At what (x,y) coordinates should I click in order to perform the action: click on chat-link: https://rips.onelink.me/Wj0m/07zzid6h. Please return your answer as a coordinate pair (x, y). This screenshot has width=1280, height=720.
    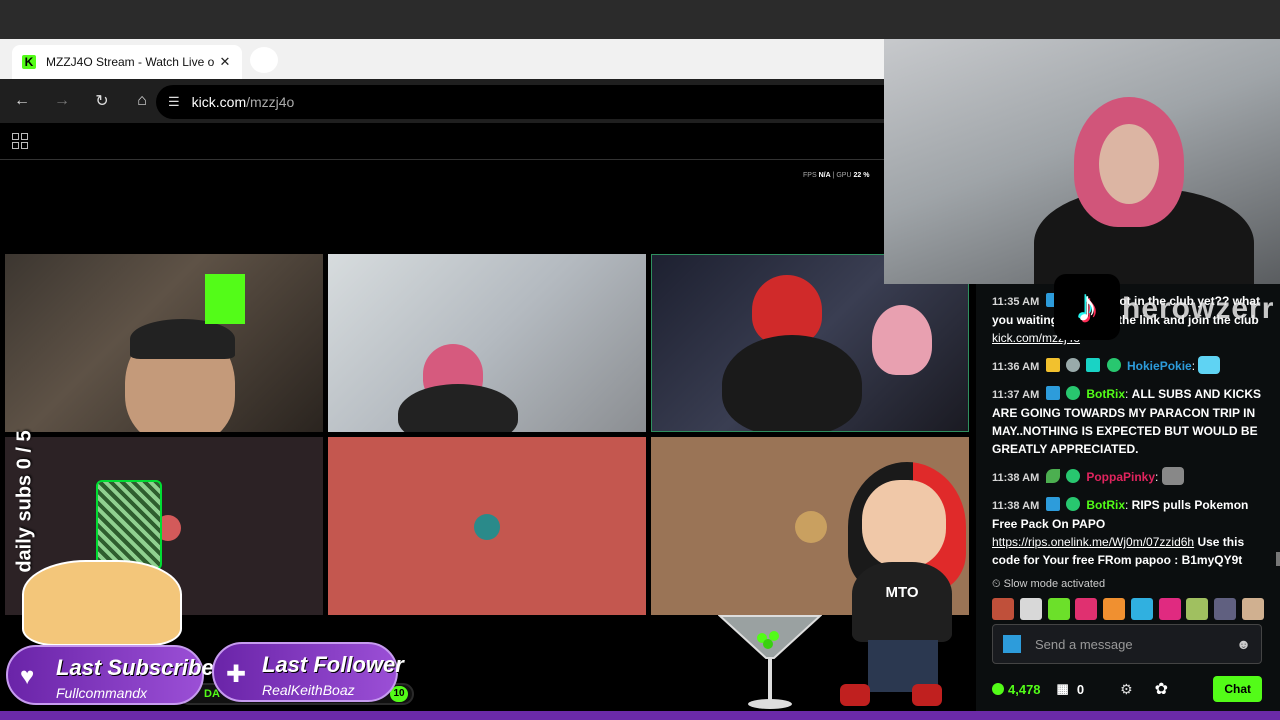
    Looking at the image, I should click on (1093, 542).